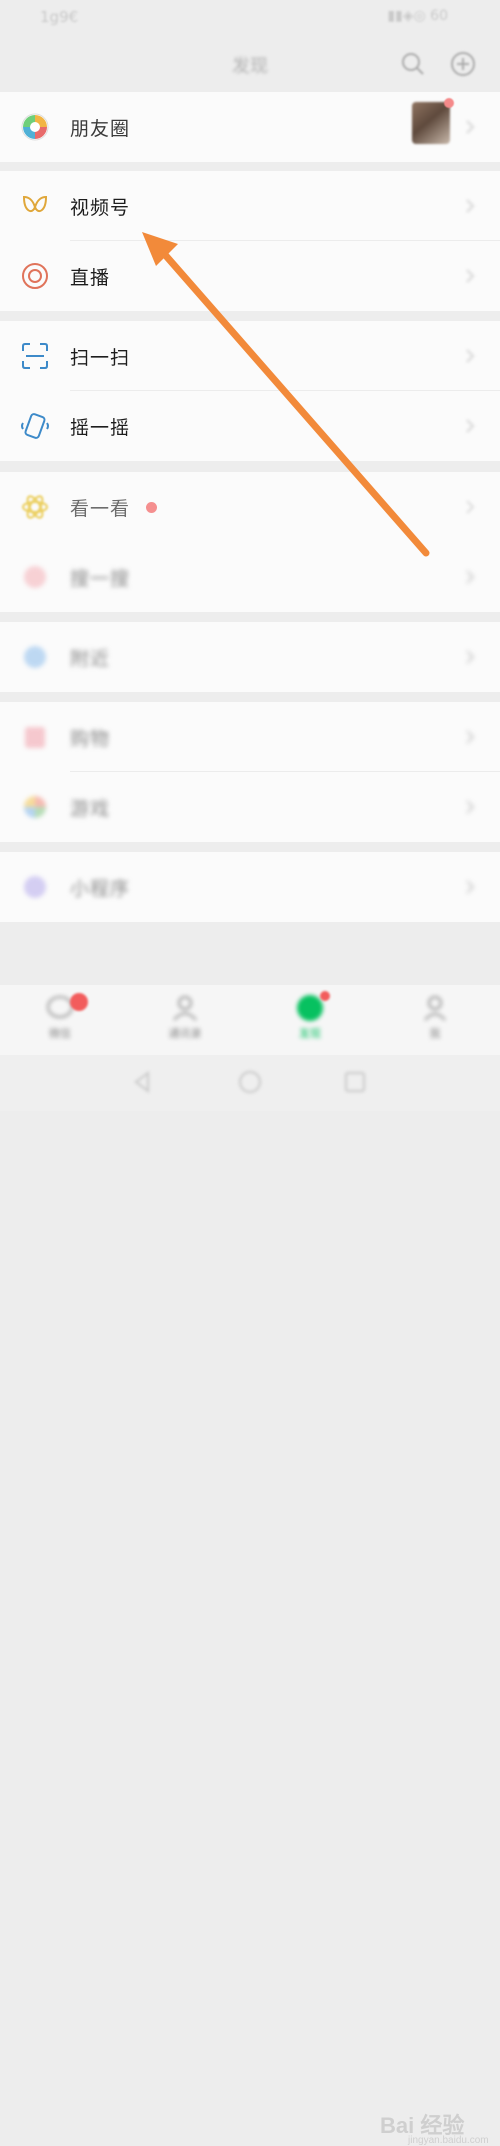 This screenshot has width=500, height=2146. What do you see at coordinates (435, 1008) in the screenshot?
I see `me-icon` at bounding box center [435, 1008].